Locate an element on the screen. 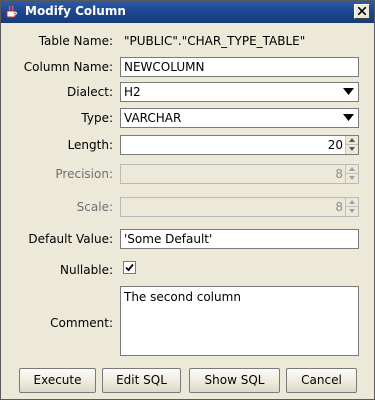  close-button is located at coordinates (362, 11).